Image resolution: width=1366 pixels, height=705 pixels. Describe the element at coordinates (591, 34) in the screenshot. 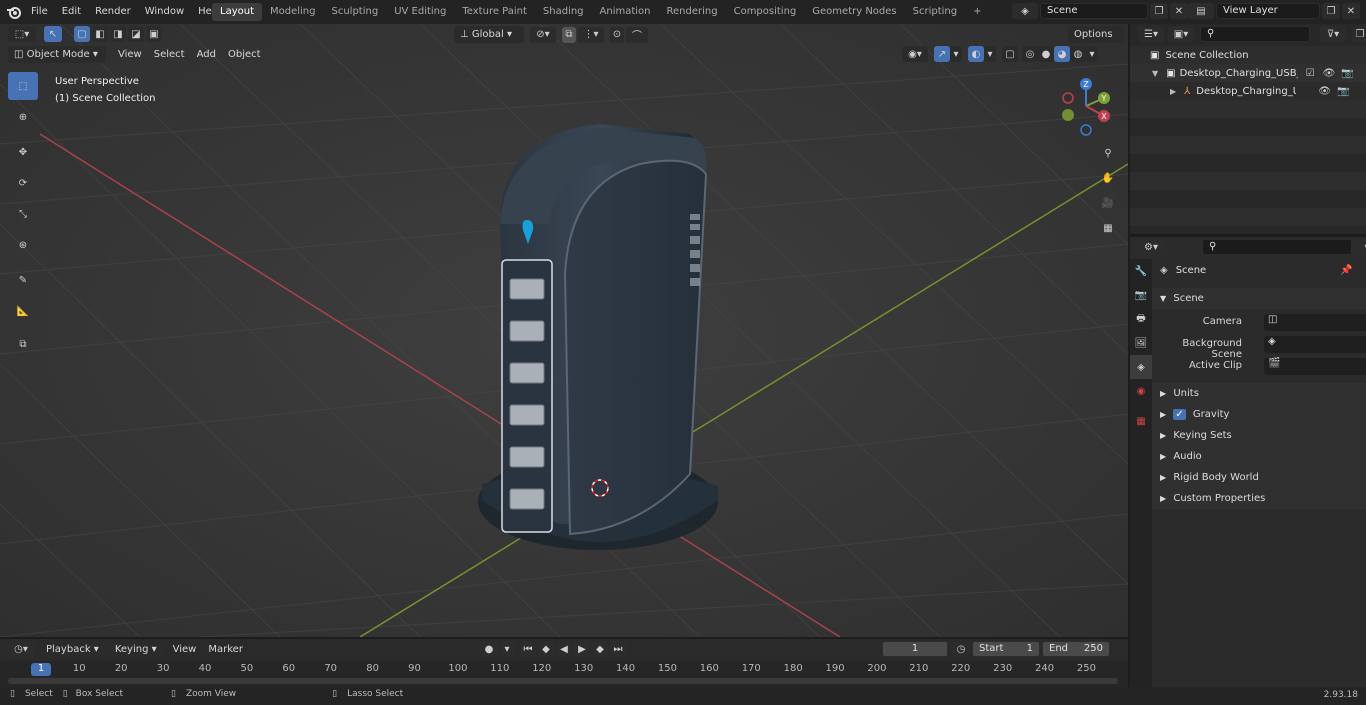

I see `snap-target-icon: ⋮▾` at that location.